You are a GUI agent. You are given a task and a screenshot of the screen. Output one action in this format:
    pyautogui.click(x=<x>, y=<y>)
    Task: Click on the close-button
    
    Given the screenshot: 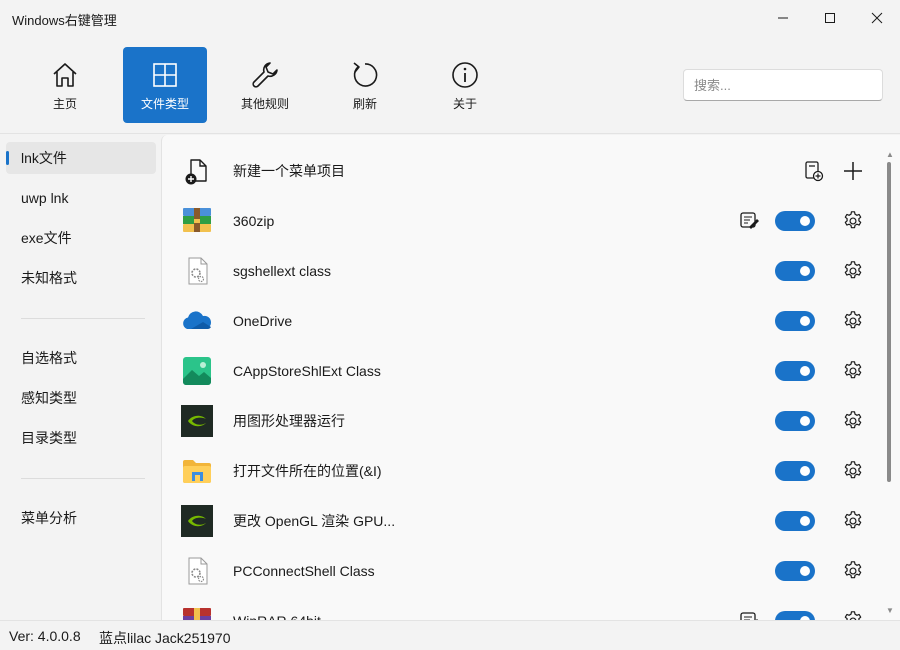 What is the action you would take?
    pyautogui.click(x=877, y=18)
    